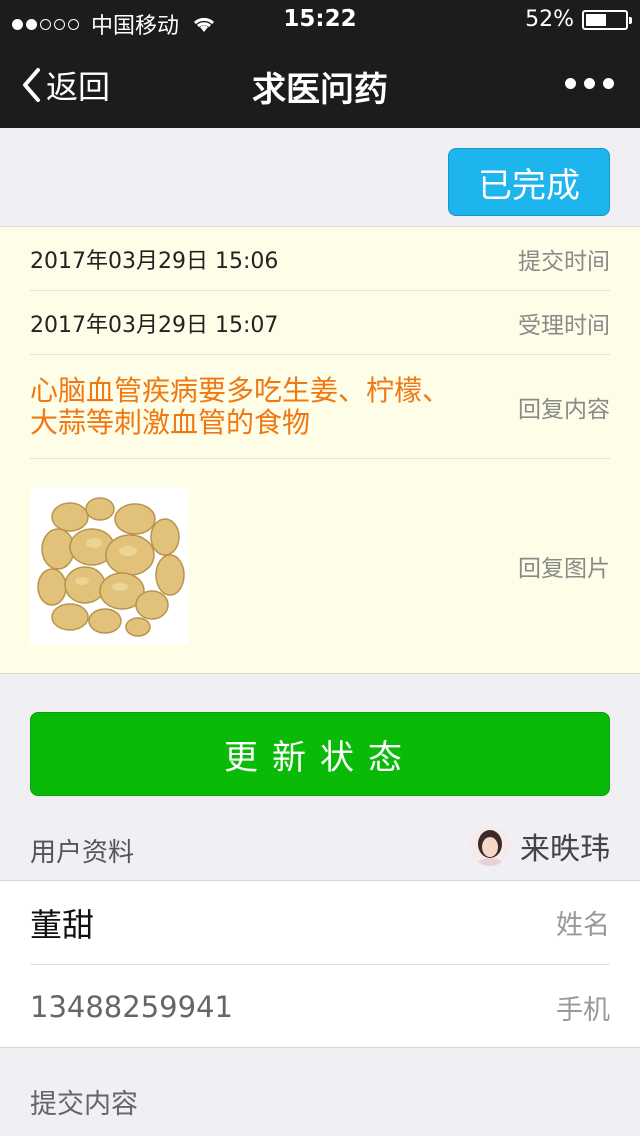 This screenshot has width=640, height=1136. What do you see at coordinates (154, 261) in the screenshot?
I see `submit-time-value: 2017年03月29日 15:06` at bounding box center [154, 261].